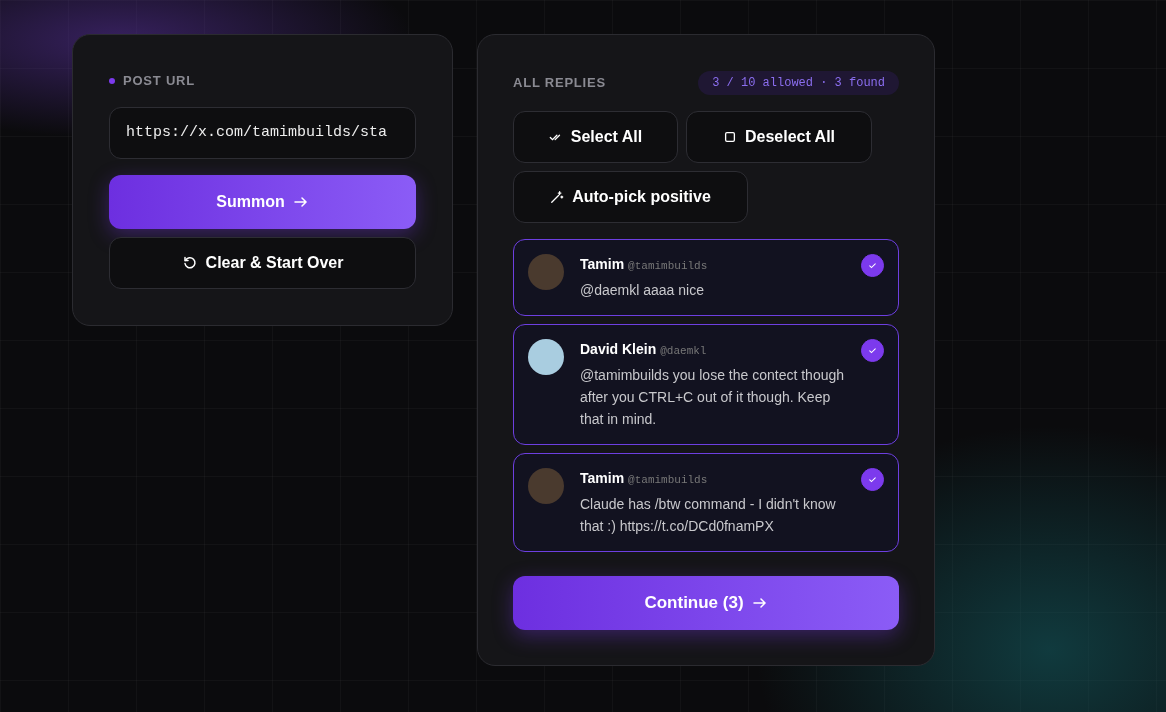  Describe the element at coordinates (618, 349) in the screenshot. I see `author-name: David Klein` at that location.